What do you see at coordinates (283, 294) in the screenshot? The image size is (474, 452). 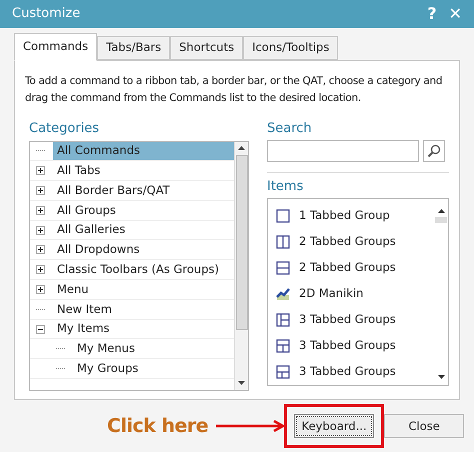 I see `figure-icon` at bounding box center [283, 294].